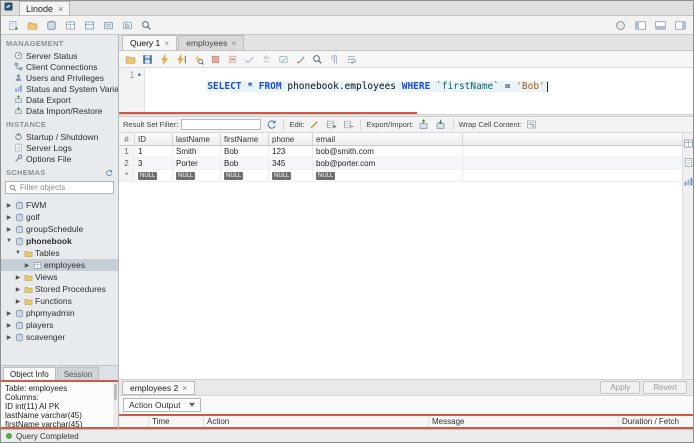 The width and height of the screenshot is (694, 443). What do you see at coordinates (197, 151) in the screenshot?
I see `grid-cell: Smith` at bounding box center [197, 151].